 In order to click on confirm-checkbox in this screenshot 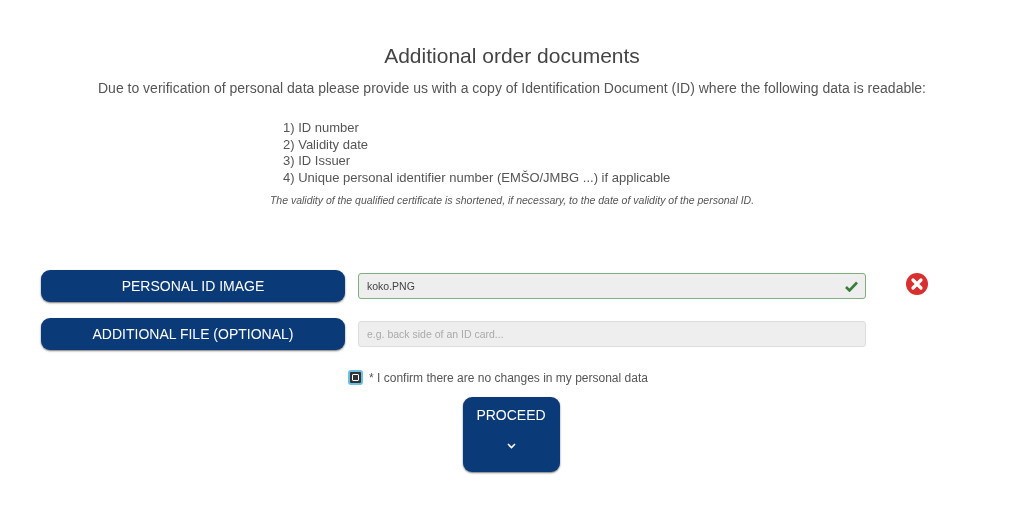, I will do `click(356, 377)`.